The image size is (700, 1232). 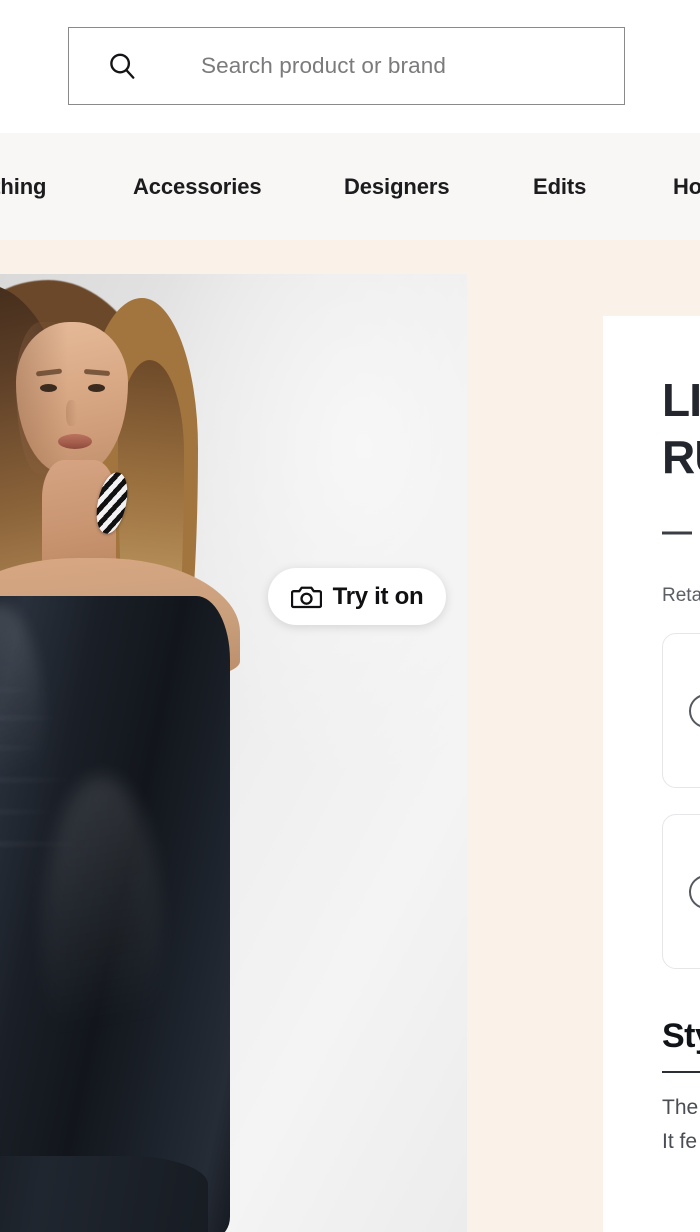 What do you see at coordinates (22, 729) in the screenshot?
I see `dress-highlight-upper` at bounding box center [22, 729].